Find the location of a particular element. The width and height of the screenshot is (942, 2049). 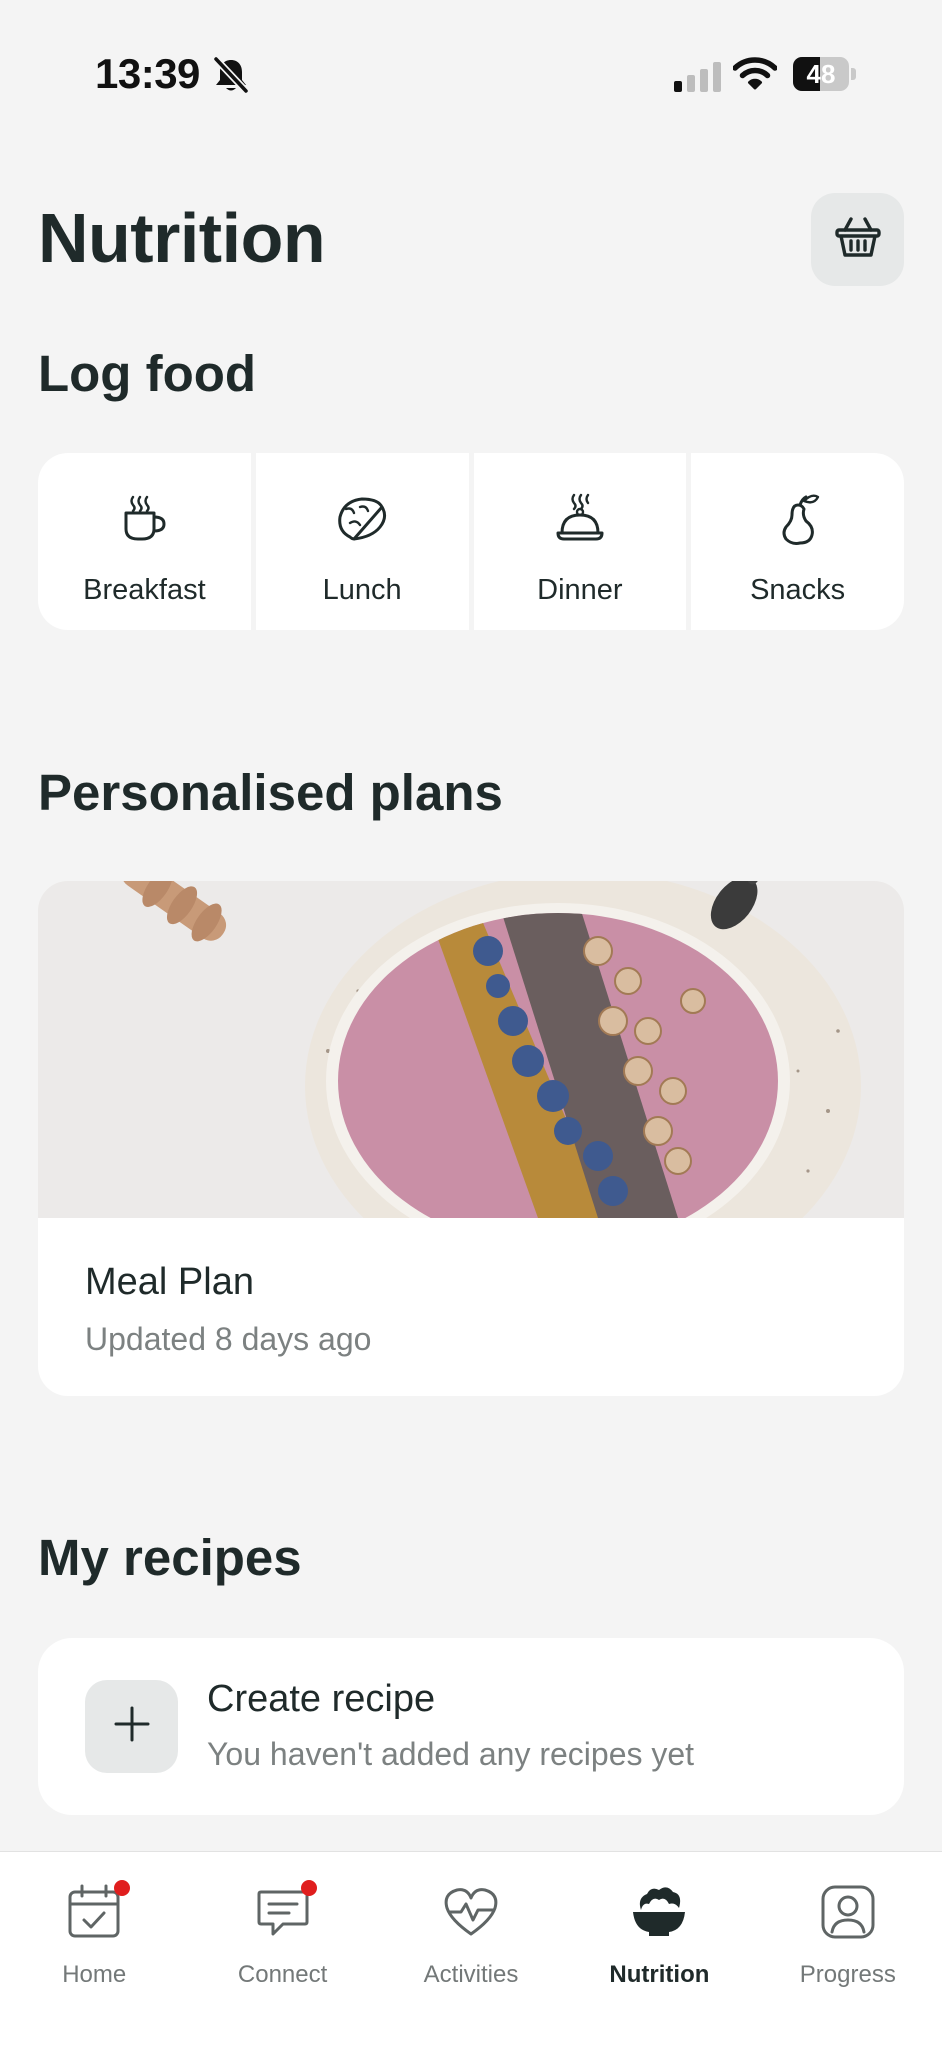

coffee-cup-icon is located at coordinates (144, 521).